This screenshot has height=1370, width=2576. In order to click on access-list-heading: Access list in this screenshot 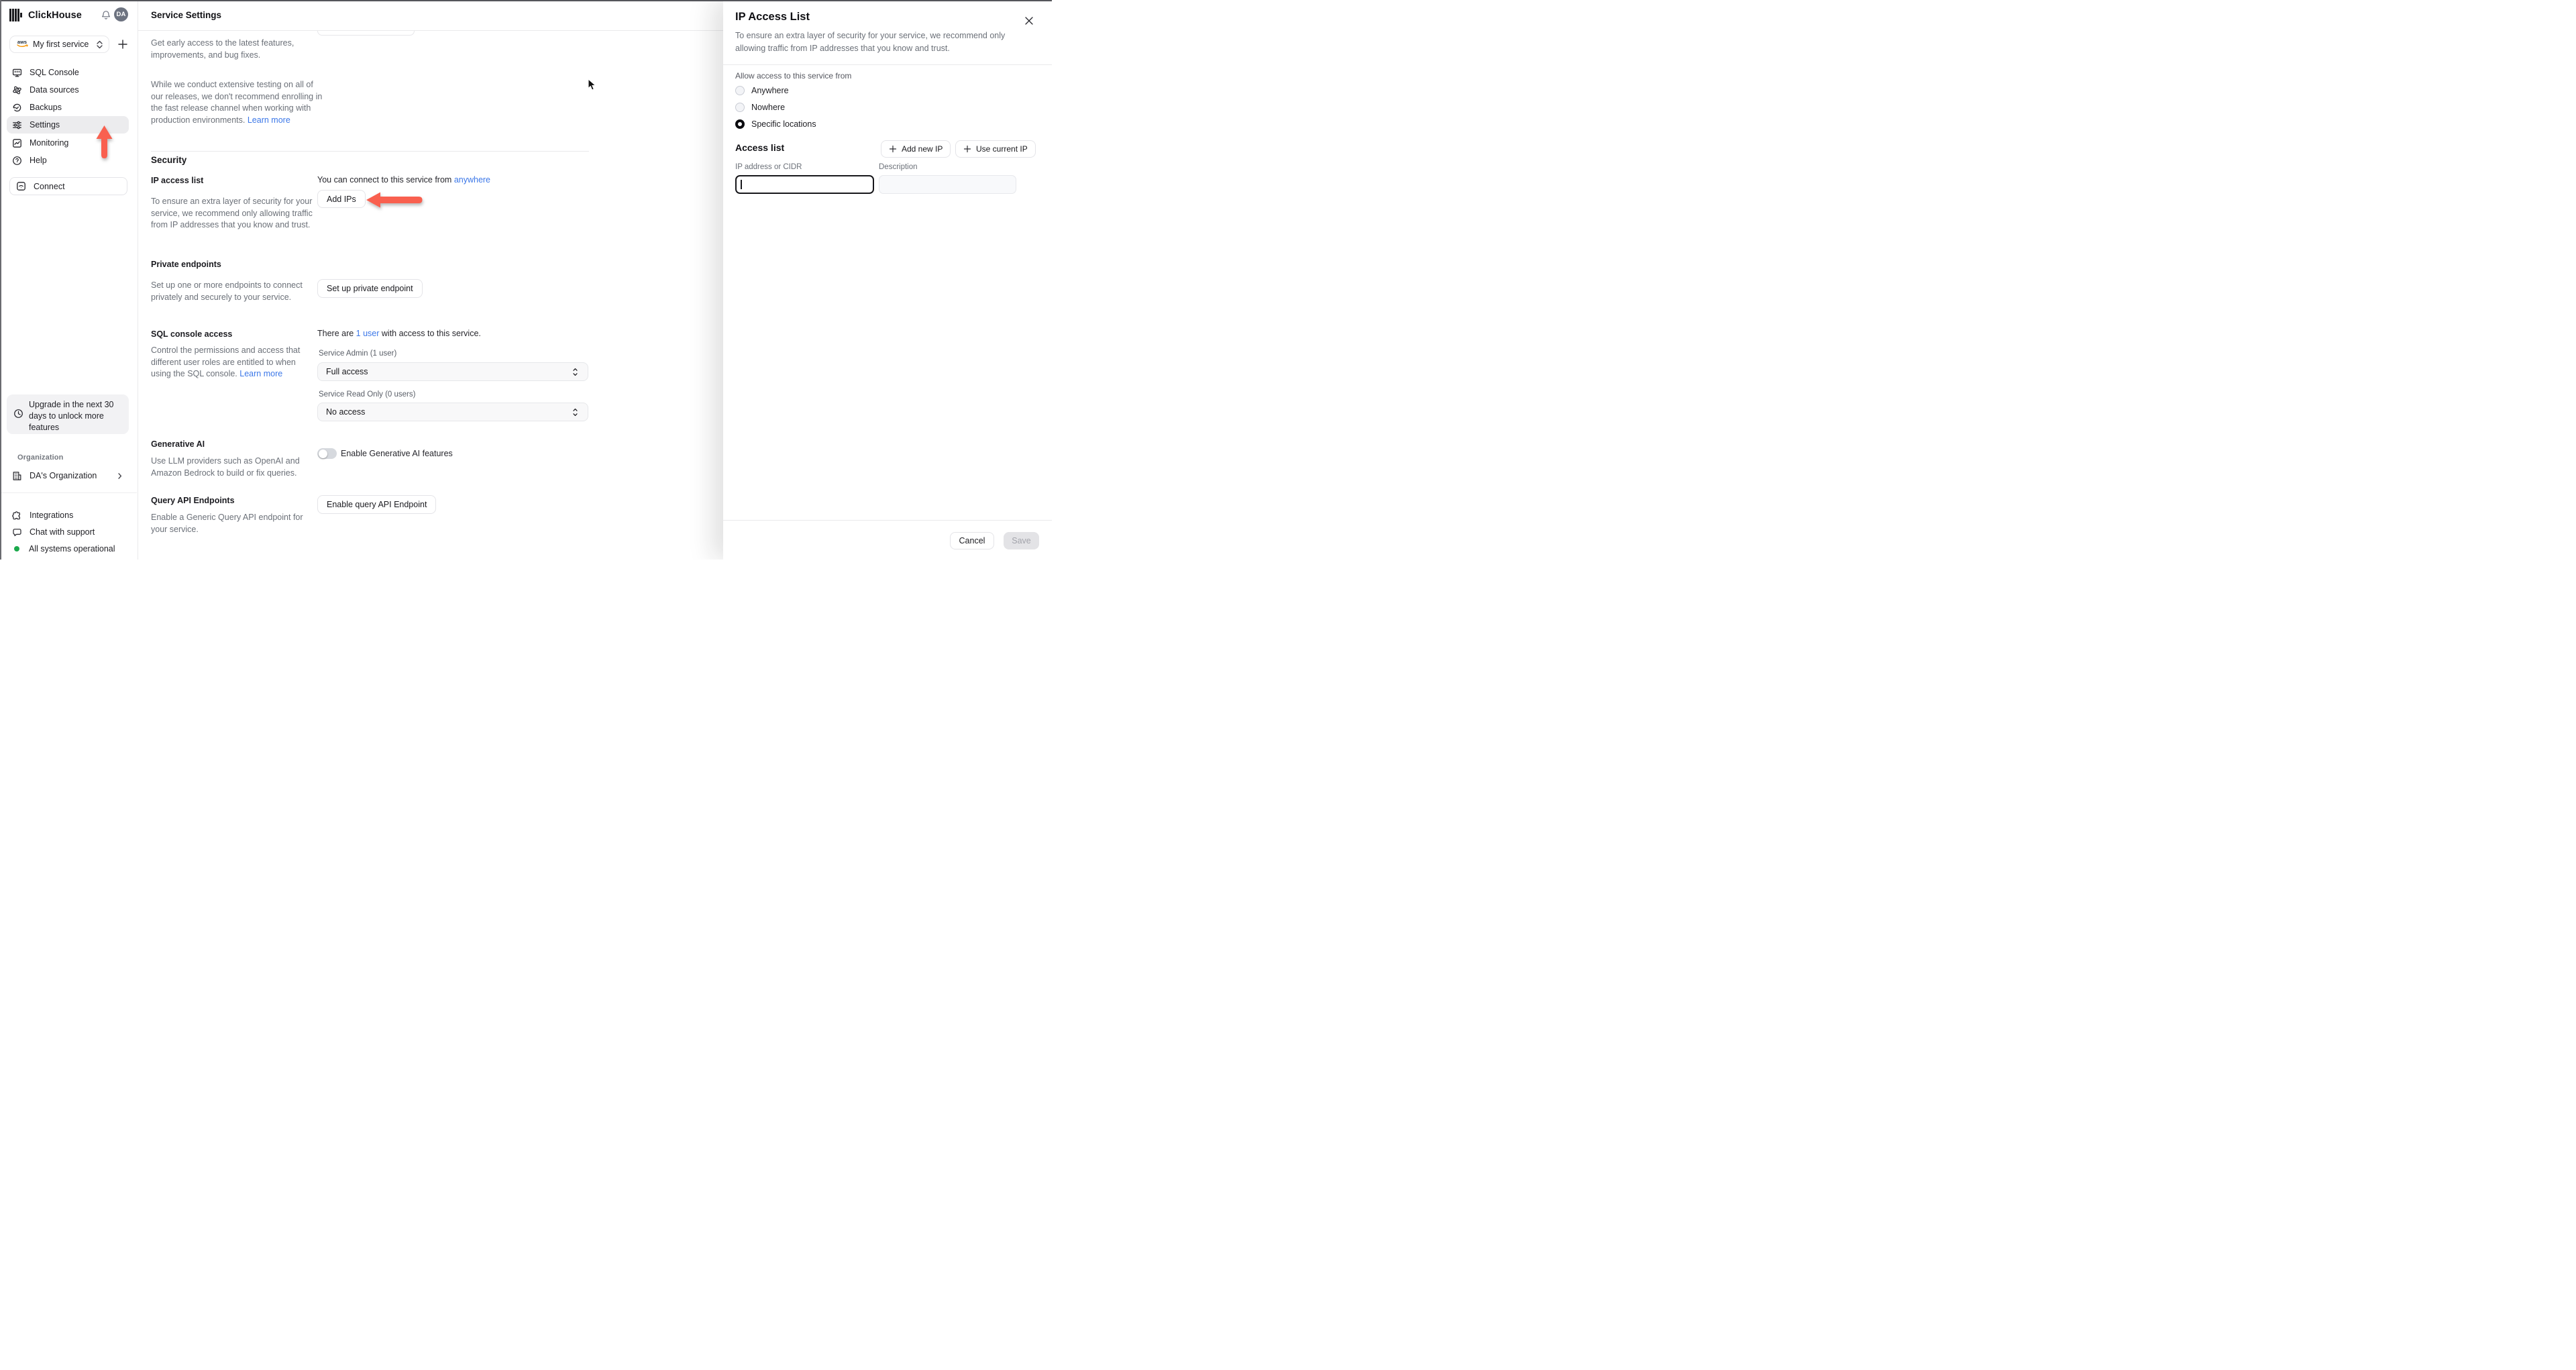, I will do `click(760, 147)`.